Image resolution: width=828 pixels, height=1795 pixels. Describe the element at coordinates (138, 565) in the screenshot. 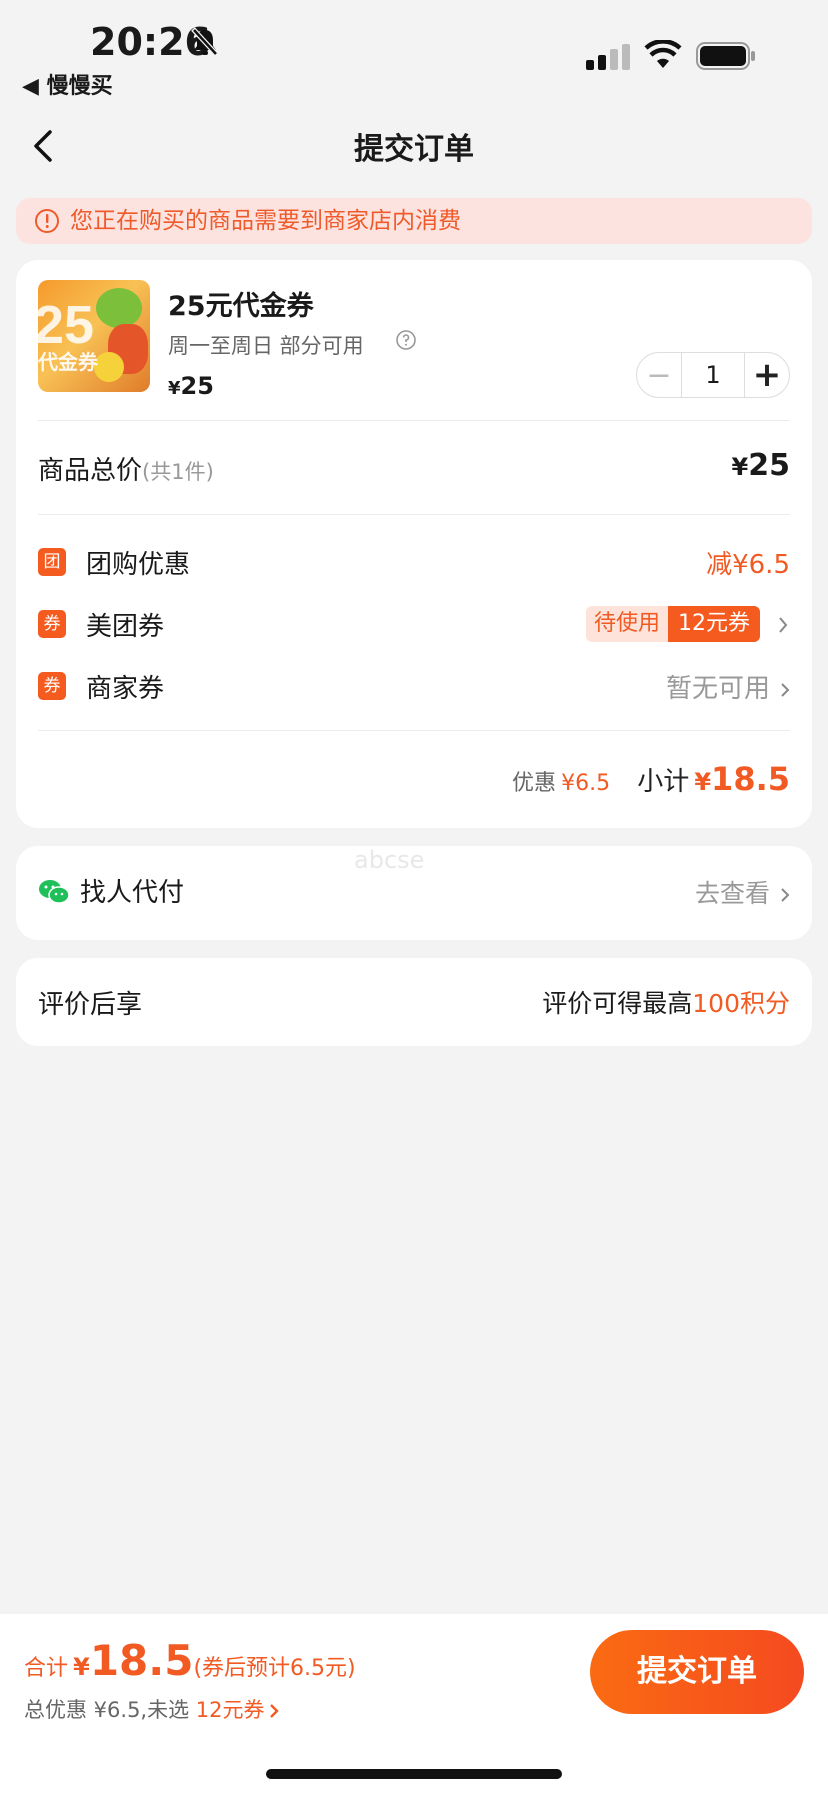

I see `group-discount-label: 团购优惠` at that location.